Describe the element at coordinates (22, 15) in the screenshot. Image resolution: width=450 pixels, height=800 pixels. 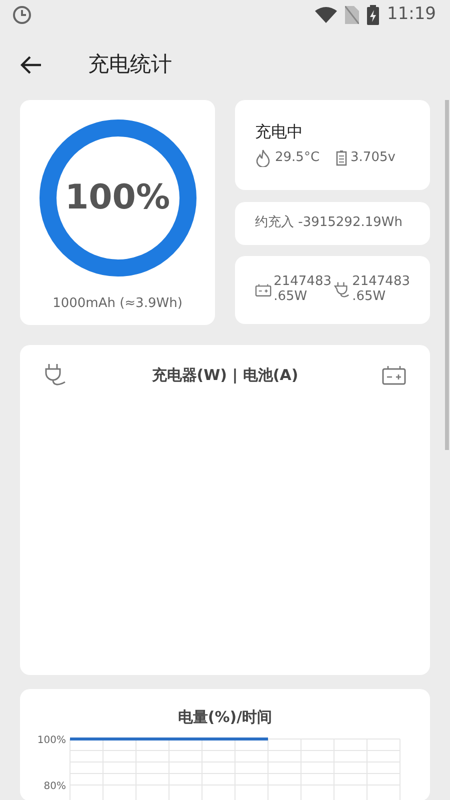
I see `clock-icon` at that location.